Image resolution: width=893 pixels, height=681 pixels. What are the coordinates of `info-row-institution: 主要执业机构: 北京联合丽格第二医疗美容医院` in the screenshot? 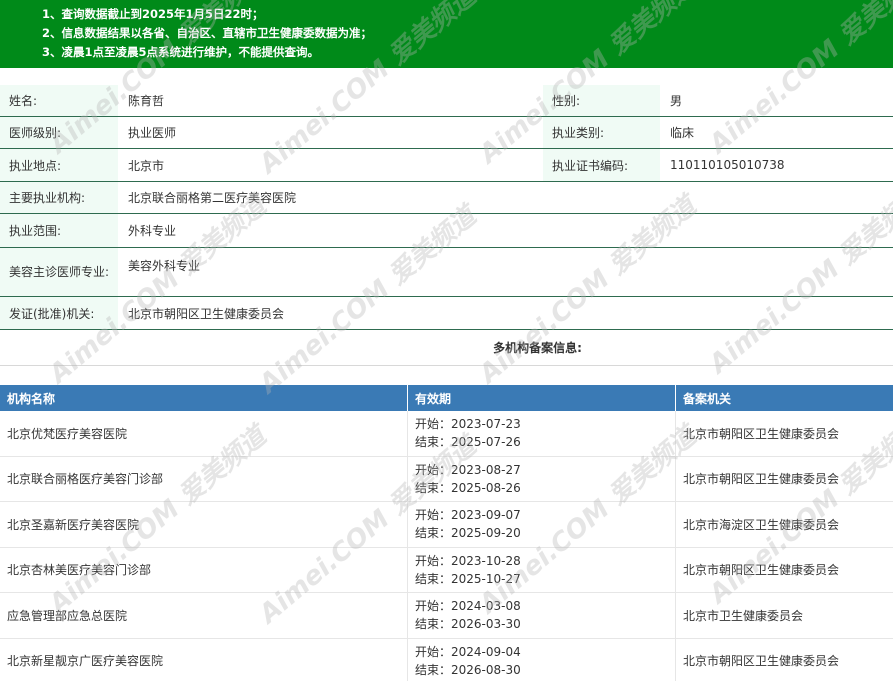 It's located at (446, 198).